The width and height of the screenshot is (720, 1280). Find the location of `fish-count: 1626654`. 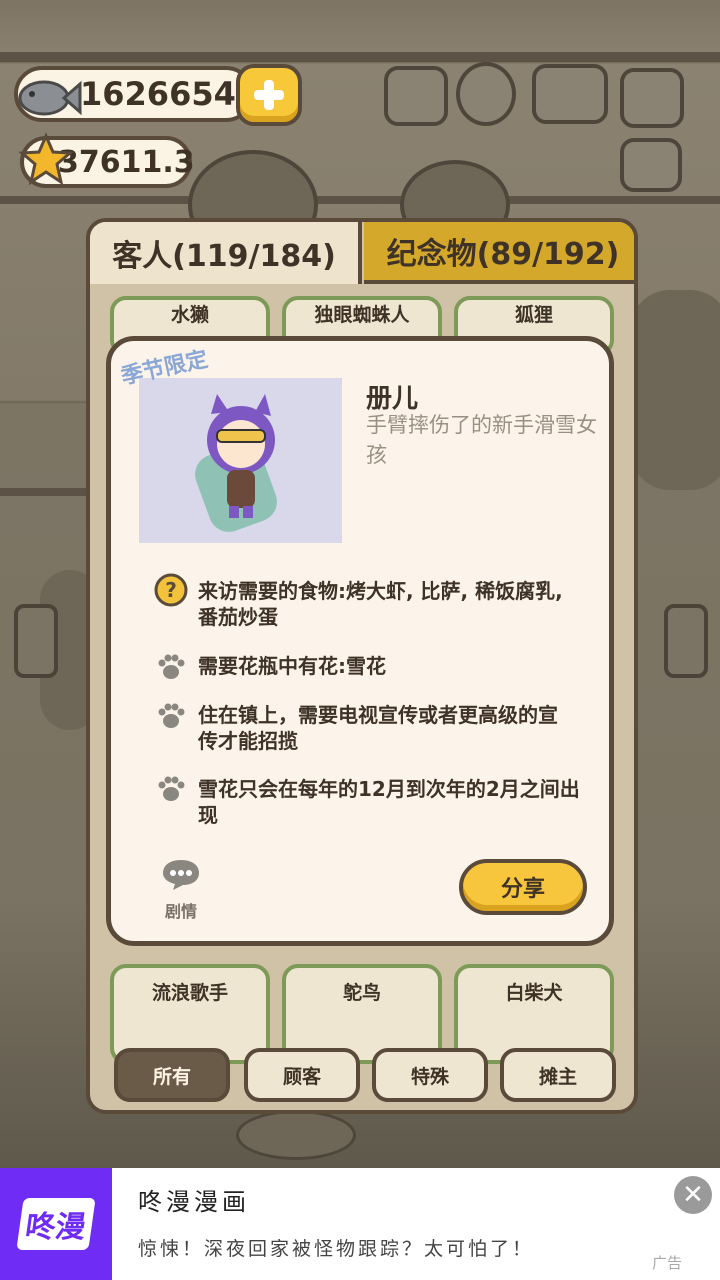

fish-count: 1626654 is located at coordinates (158, 94).